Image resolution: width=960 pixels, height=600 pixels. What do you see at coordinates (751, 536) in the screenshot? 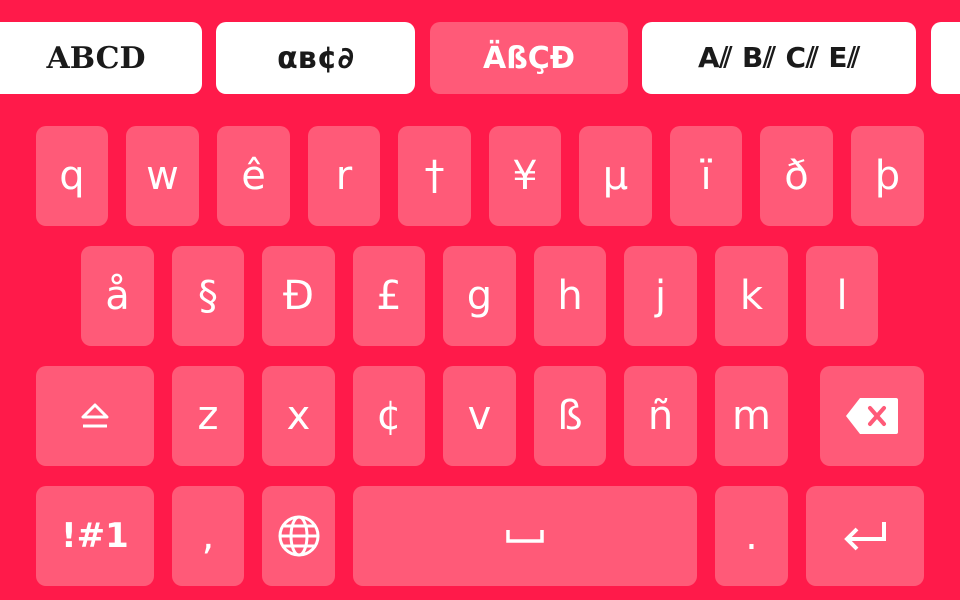
I see `period-key: .` at bounding box center [751, 536].